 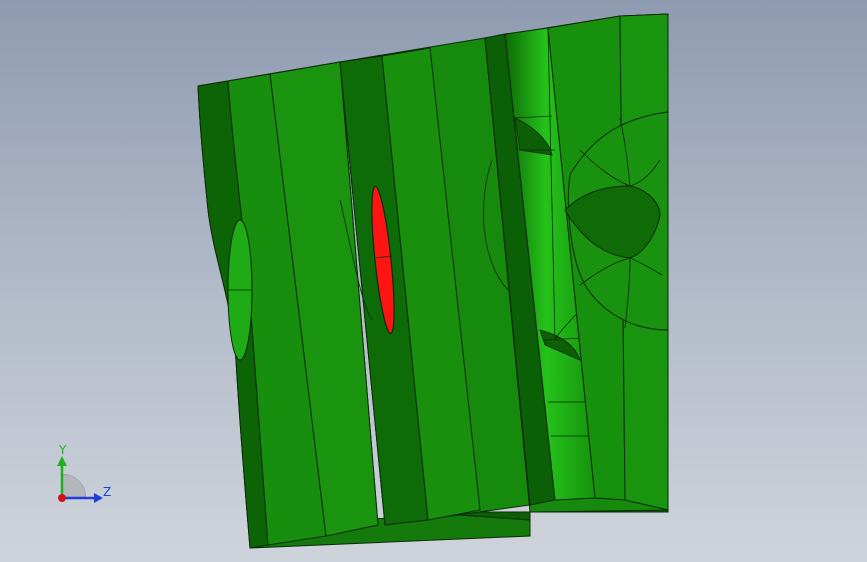 I want to click on x-axis-dot, so click(x=62, y=498).